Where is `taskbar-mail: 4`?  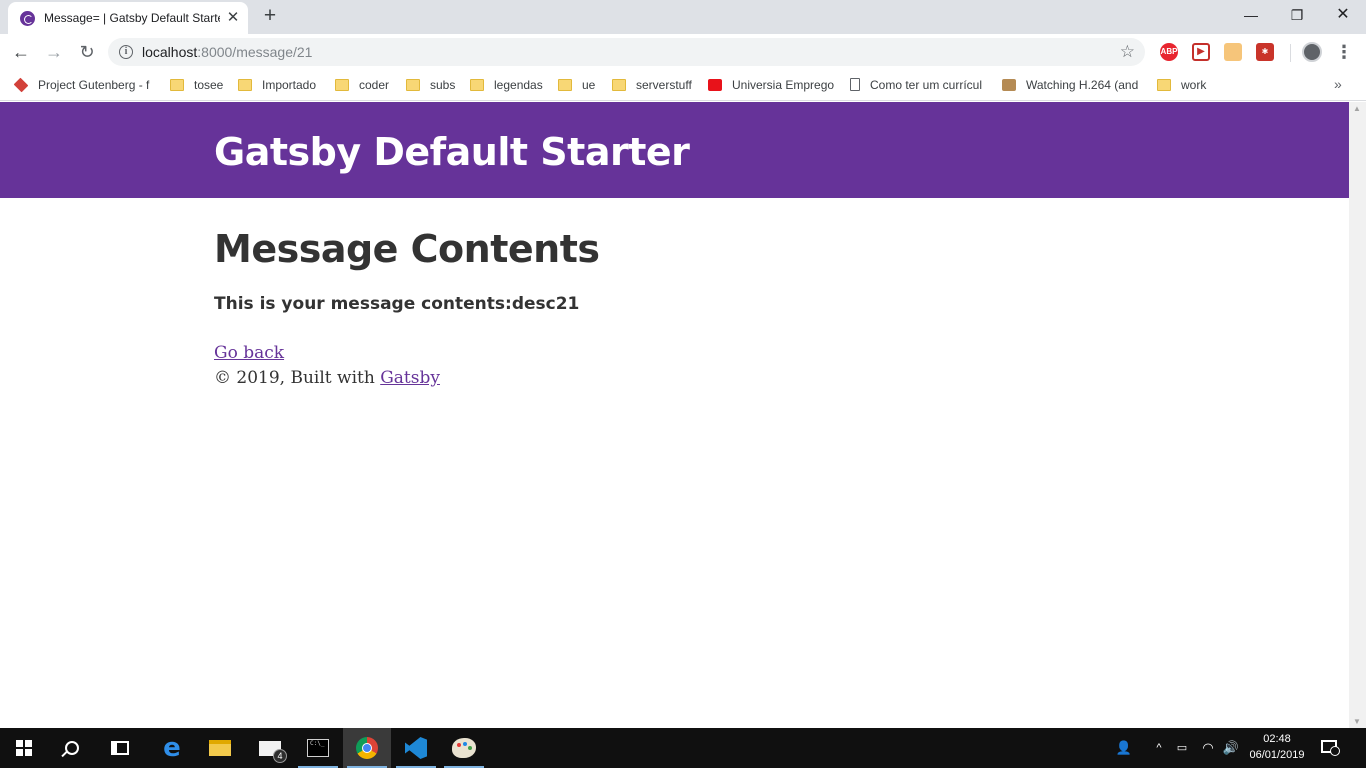 taskbar-mail: 4 is located at coordinates (270, 748).